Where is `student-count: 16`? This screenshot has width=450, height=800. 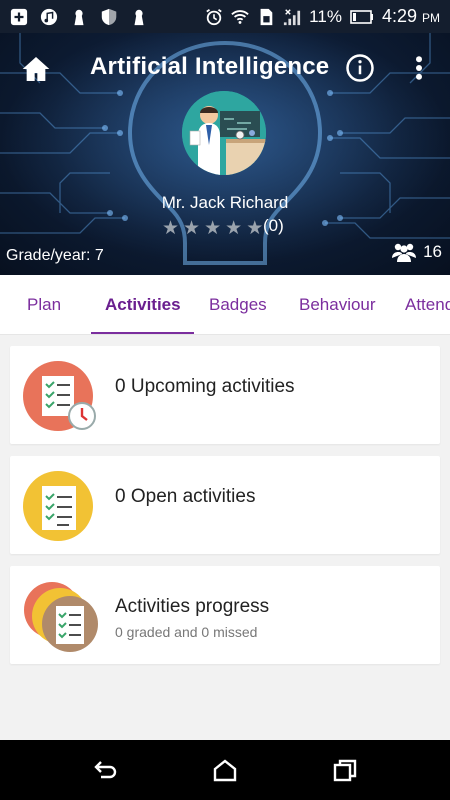
student-count: 16 is located at coordinates (416, 252).